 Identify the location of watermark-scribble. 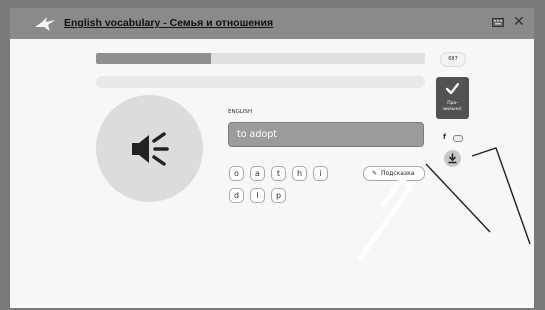
(443, 204).